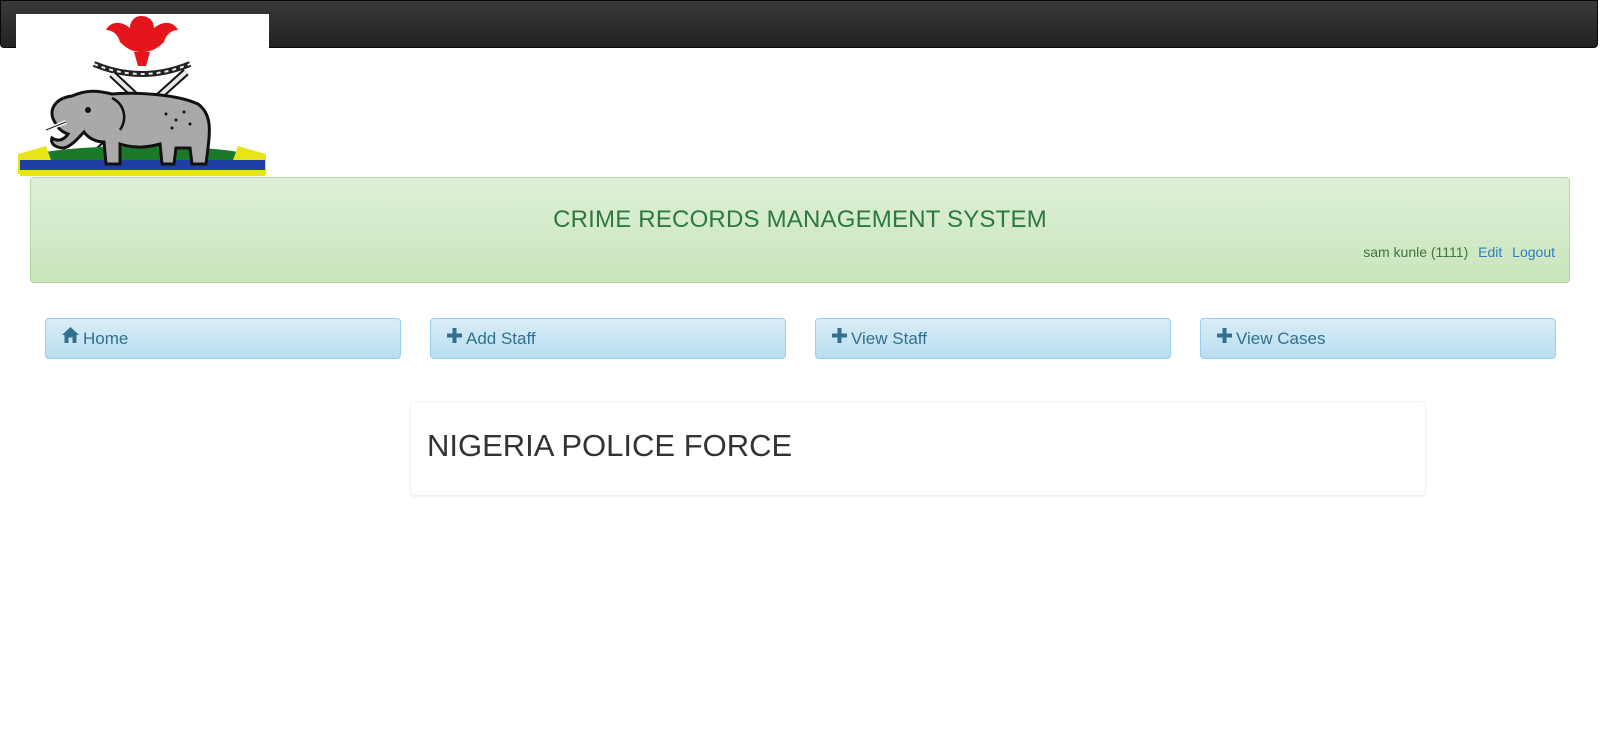 The height and width of the screenshot is (746, 1600). What do you see at coordinates (1281, 338) in the screenshot?
I see `nav-view-cases-label: View Cases` at bounding box center [1281, 338].